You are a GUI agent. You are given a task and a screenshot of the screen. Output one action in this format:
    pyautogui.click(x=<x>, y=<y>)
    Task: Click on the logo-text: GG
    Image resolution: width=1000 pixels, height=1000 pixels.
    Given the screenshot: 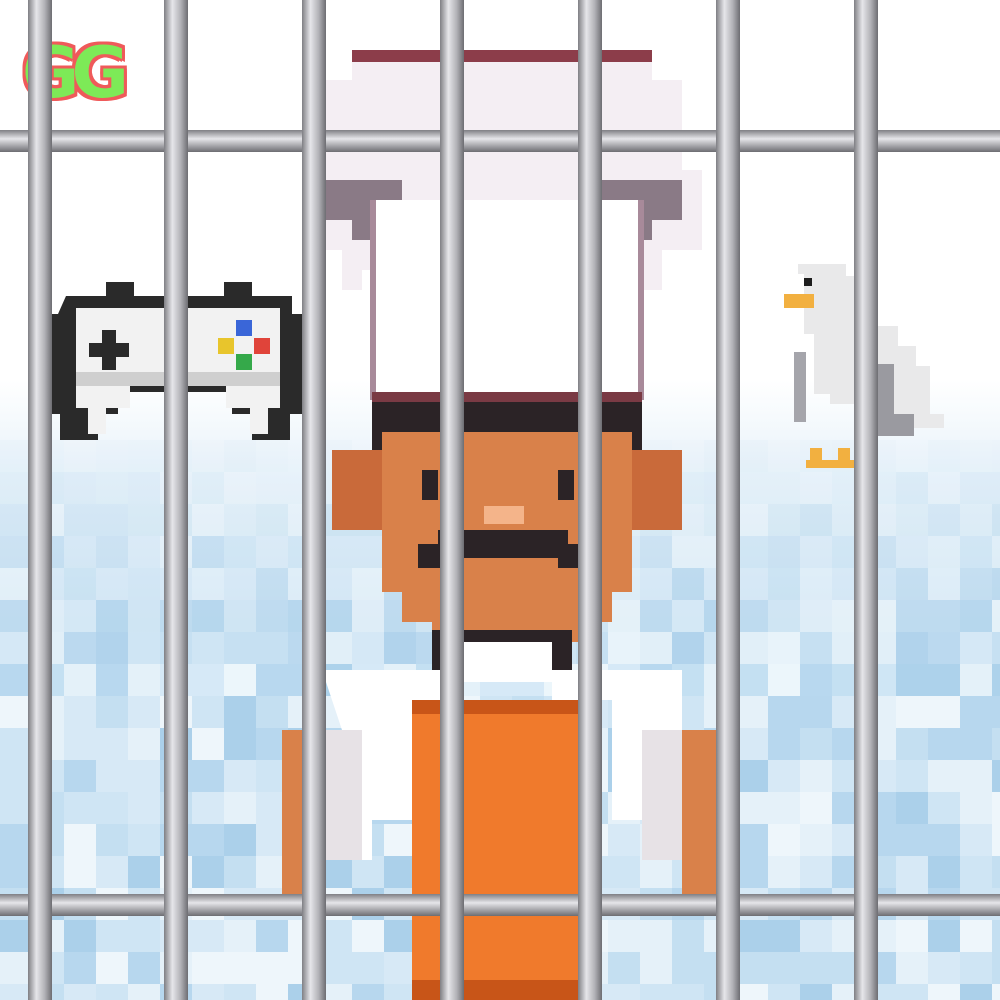 What is the action you would take?
    pyautogui.click(x=75, y=73)
    